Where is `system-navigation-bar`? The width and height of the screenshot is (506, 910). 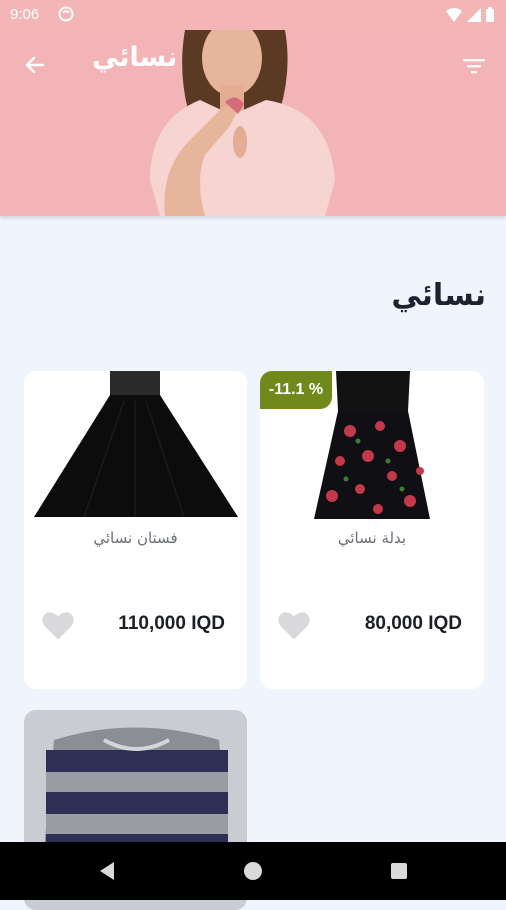 system-navigation-bar is located at coordinates (253, 871).